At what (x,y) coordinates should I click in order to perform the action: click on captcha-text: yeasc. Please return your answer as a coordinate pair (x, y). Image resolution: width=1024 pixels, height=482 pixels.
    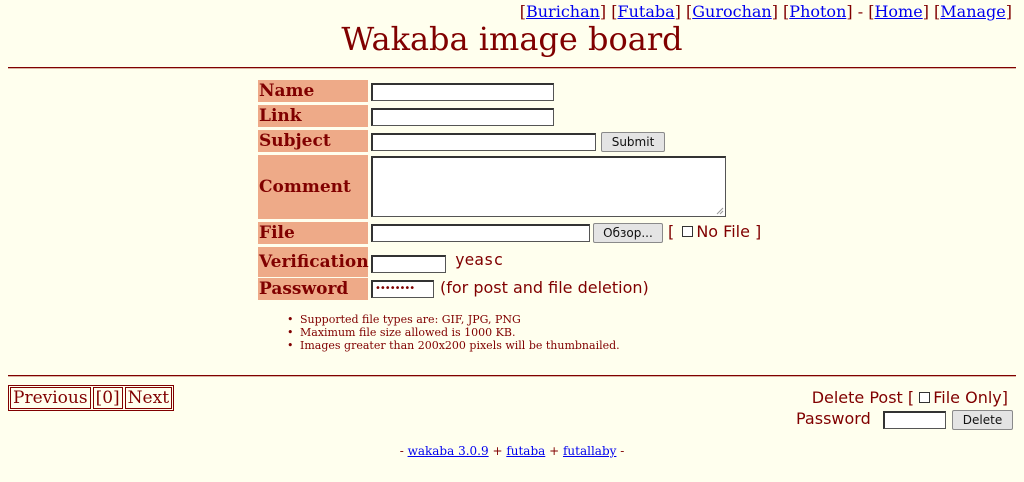
    Looking at the image, I should click on (479, 259).